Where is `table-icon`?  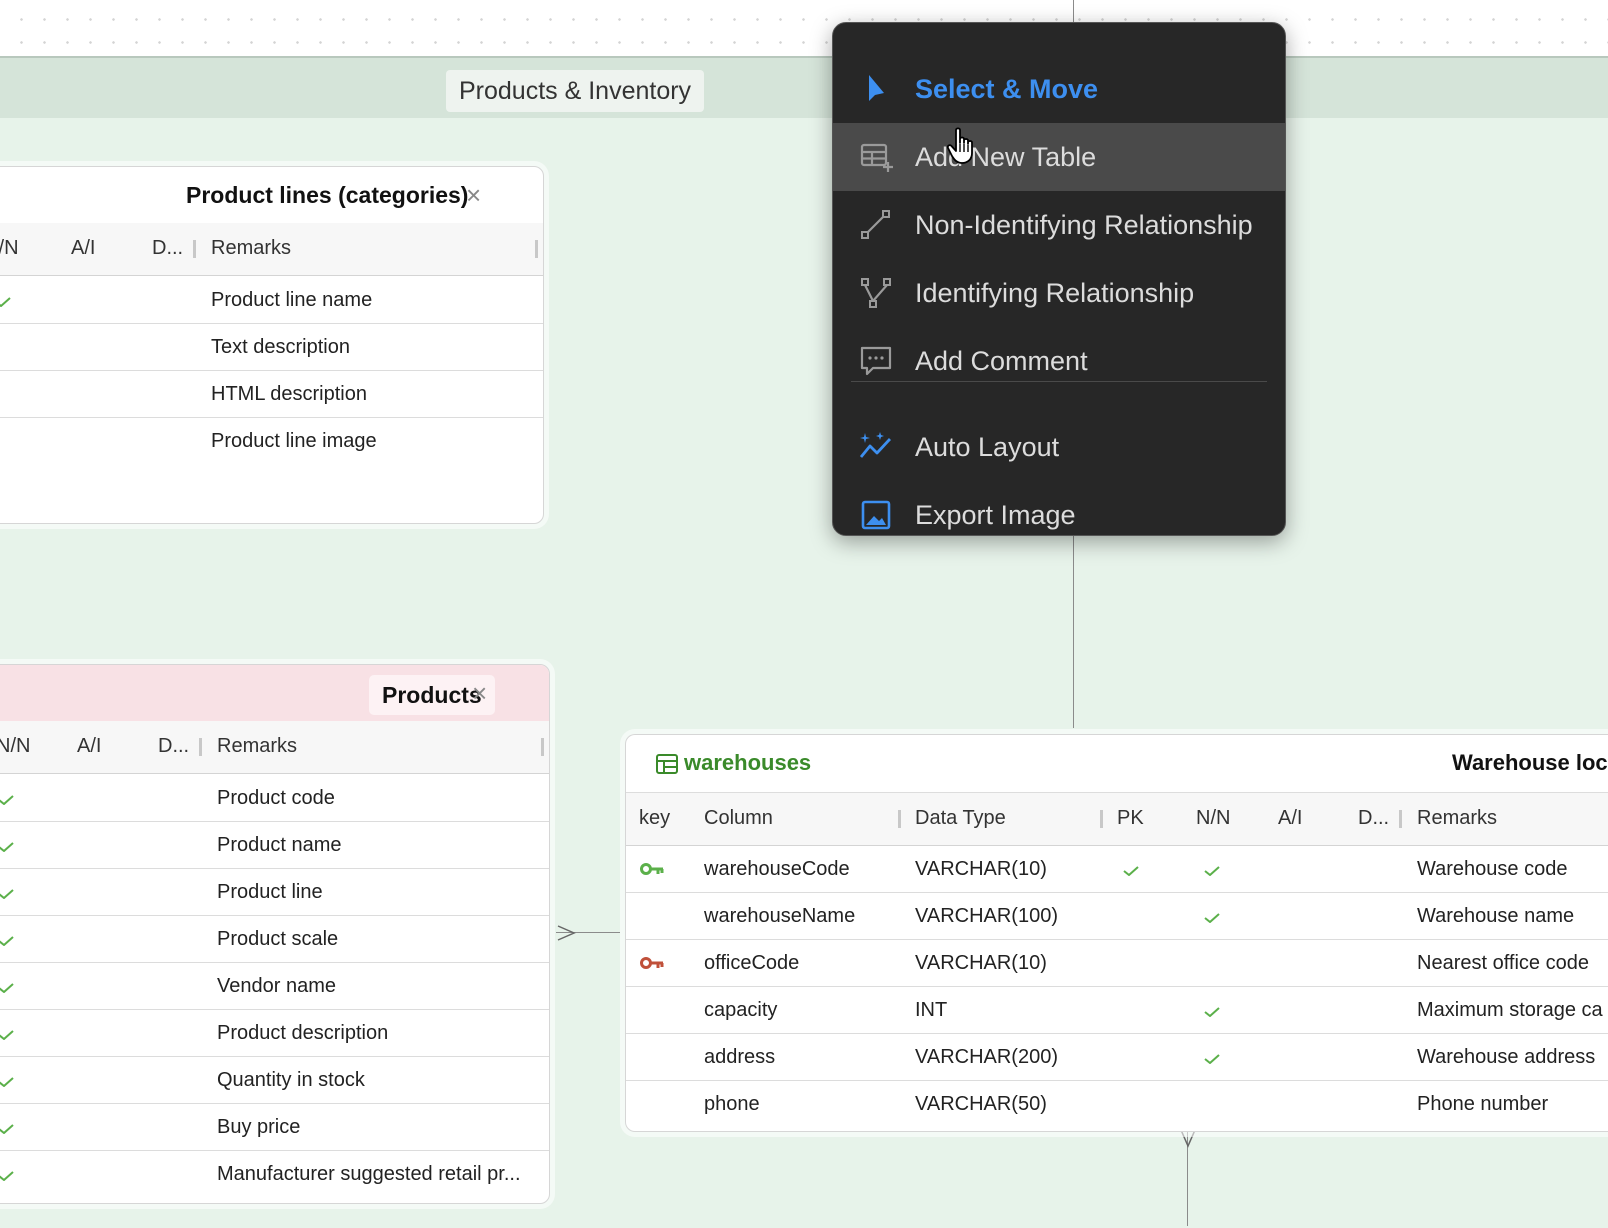
table-icon is located at coordinates (667, 764).